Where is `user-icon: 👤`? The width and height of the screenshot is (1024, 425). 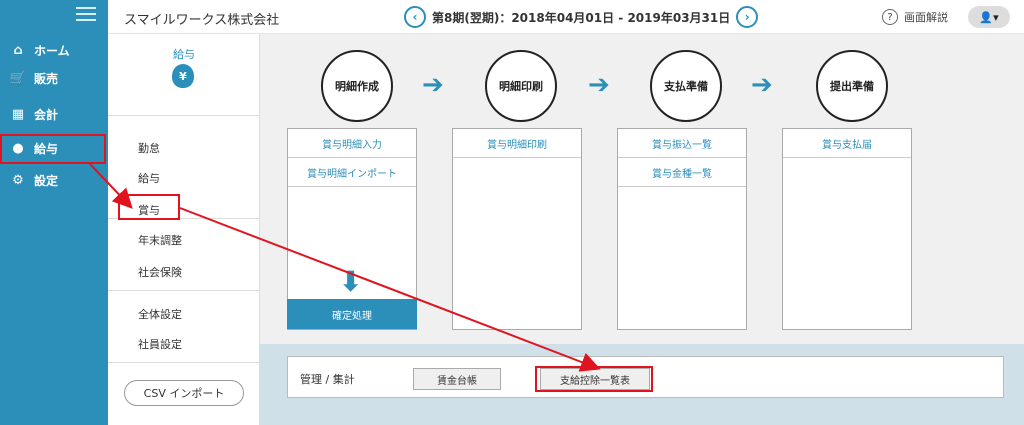
user-icon: 👤 is located at coordinates (986, 17).